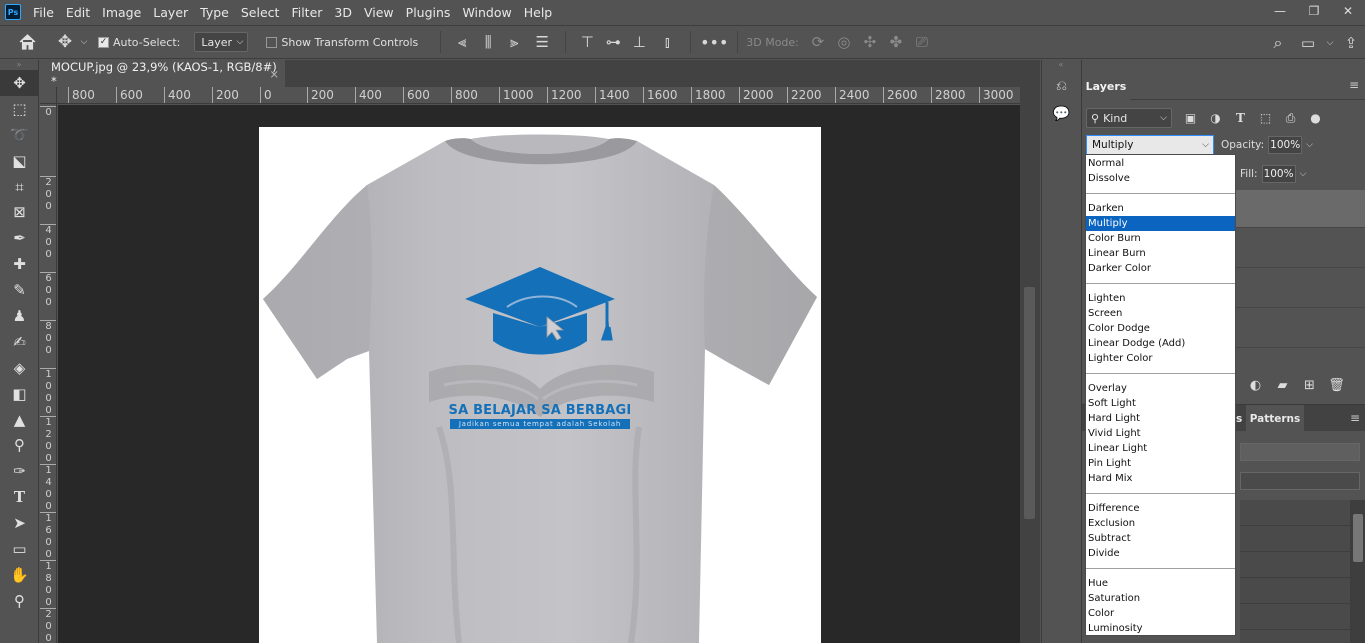 Image resolution: width=1365 pixels, height=643 pixels. What do you see at coordinates (1280, 11) in the screenshot?
I see `minimize-icon: —` at bounding box center [1280, 11].